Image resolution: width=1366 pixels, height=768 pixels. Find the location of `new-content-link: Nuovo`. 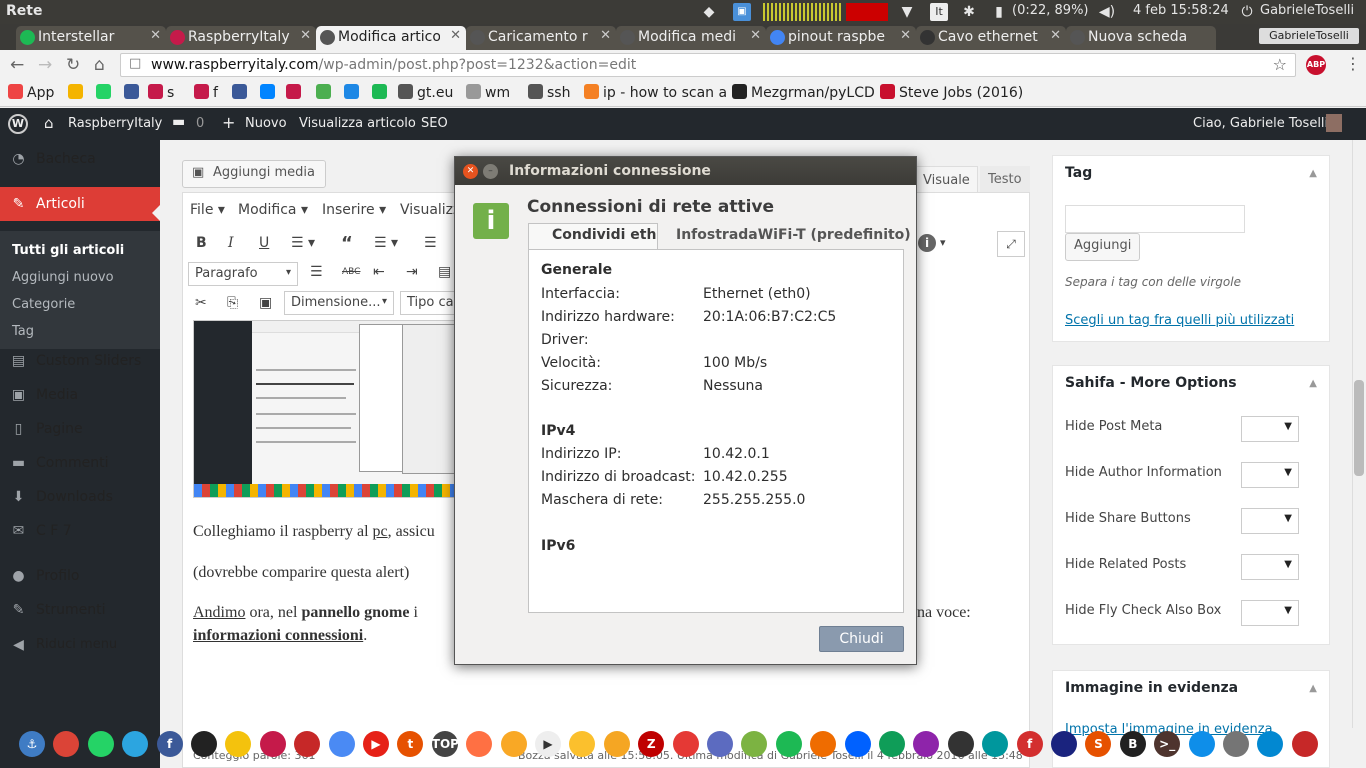

new-content-link: Nuovo is located at coordinates (266, 123).